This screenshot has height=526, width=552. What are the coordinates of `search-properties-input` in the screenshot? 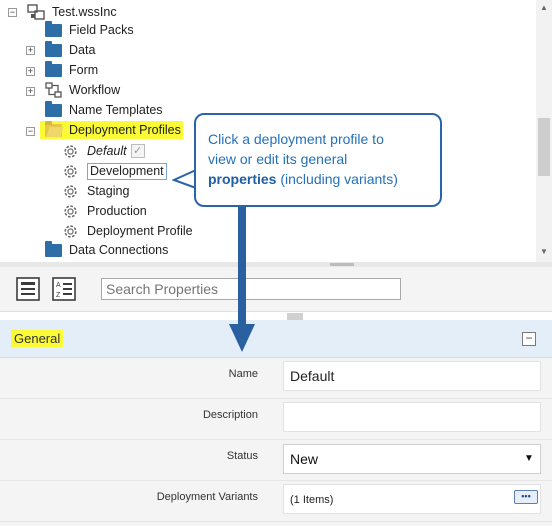 It's located at (251, 289).